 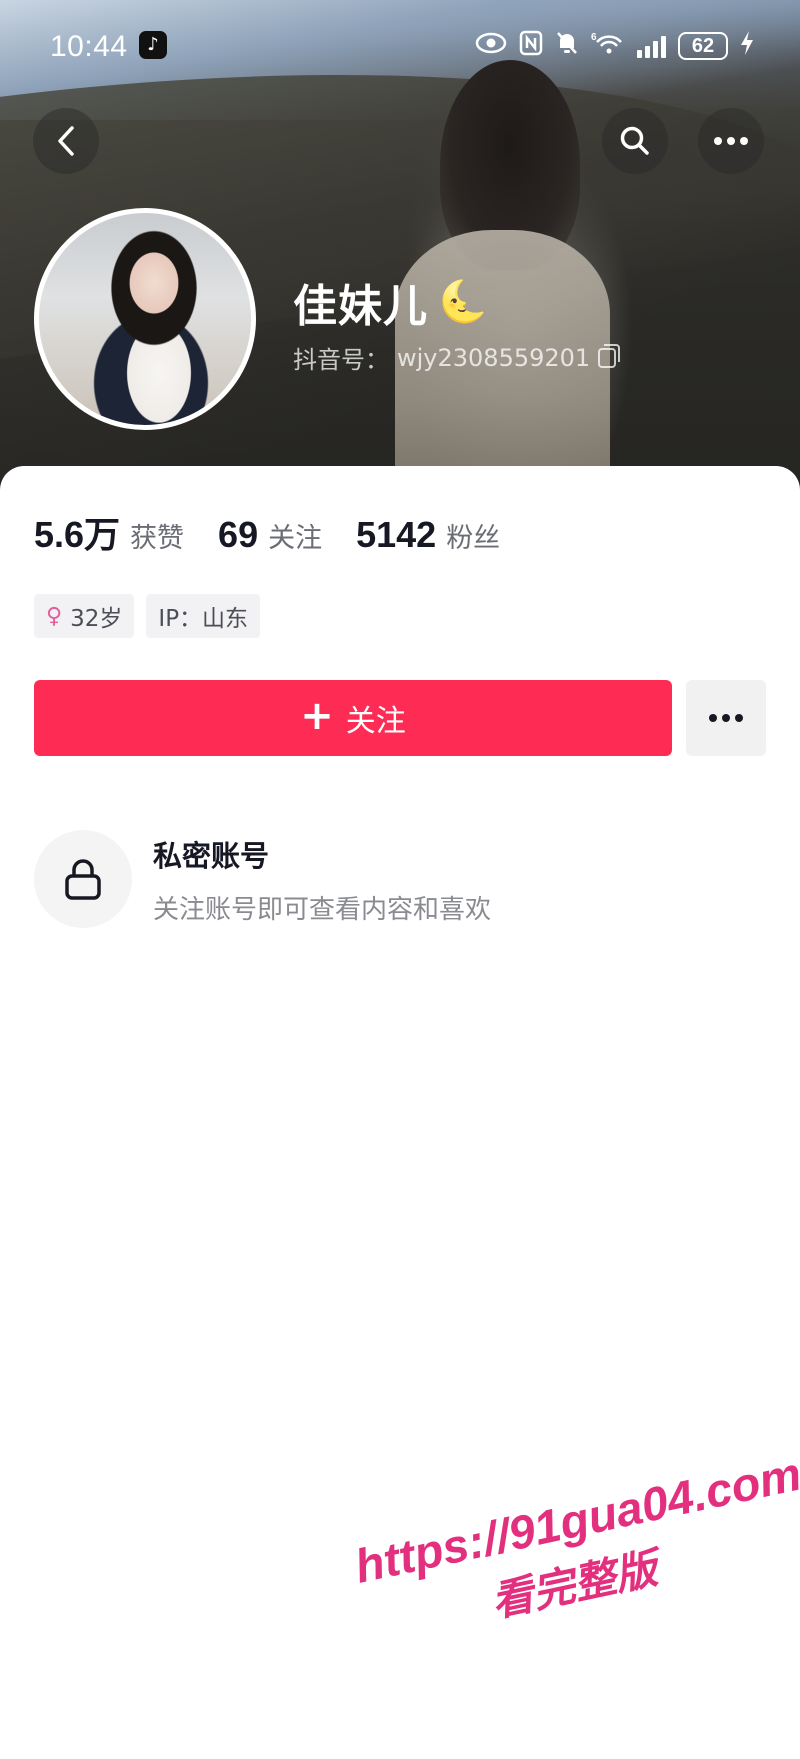 I want to click on stat-likes: 5.6万 获赞, so click(x=109, y=532).